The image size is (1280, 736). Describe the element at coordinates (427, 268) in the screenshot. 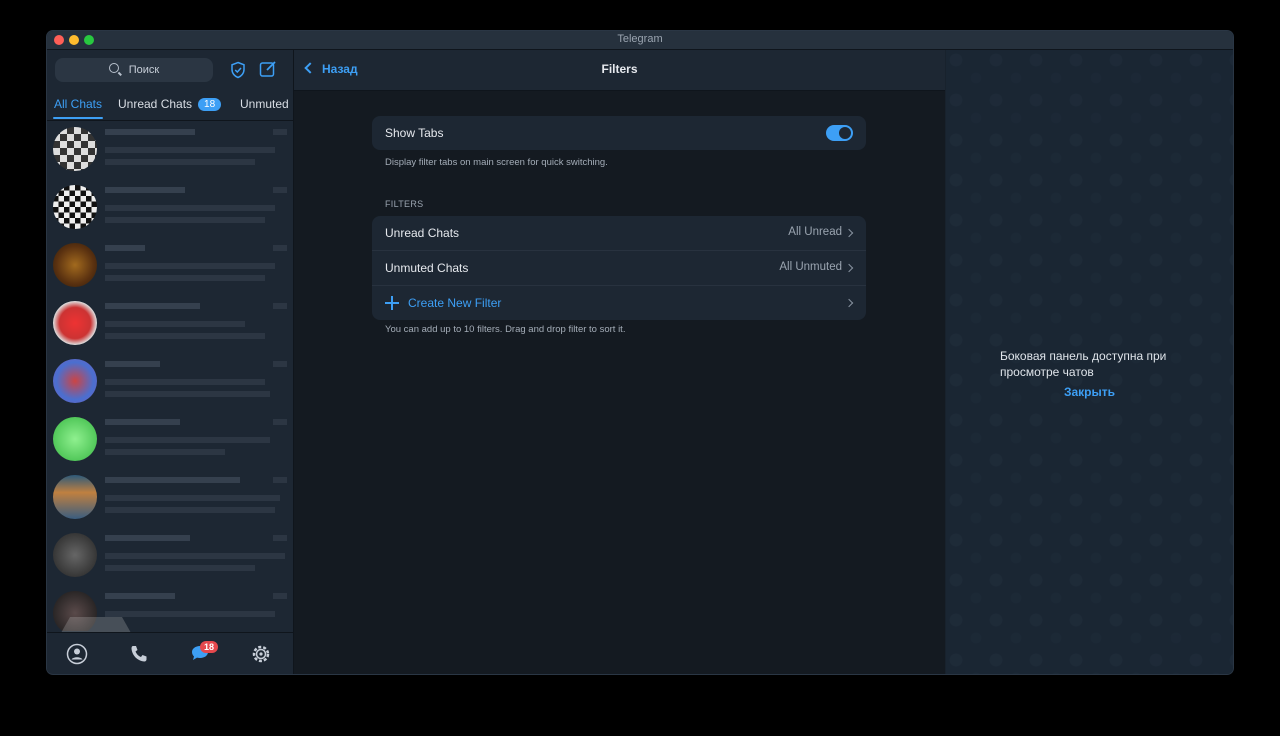

I see `filter-name: Unmuted Chats` at that location.